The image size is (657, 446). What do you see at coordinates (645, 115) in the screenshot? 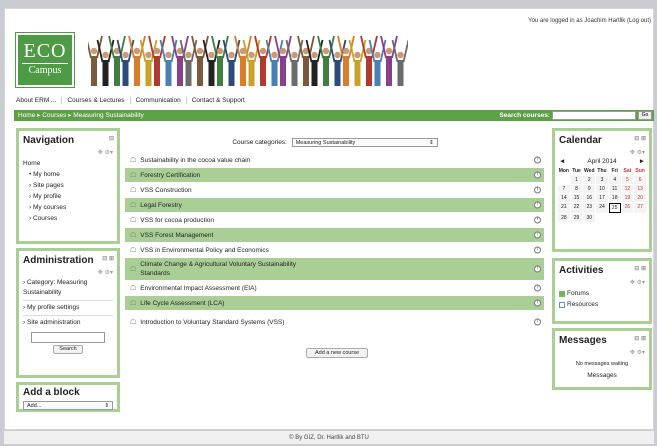
I see `go-button: Go` at bounding box center [645, 115].